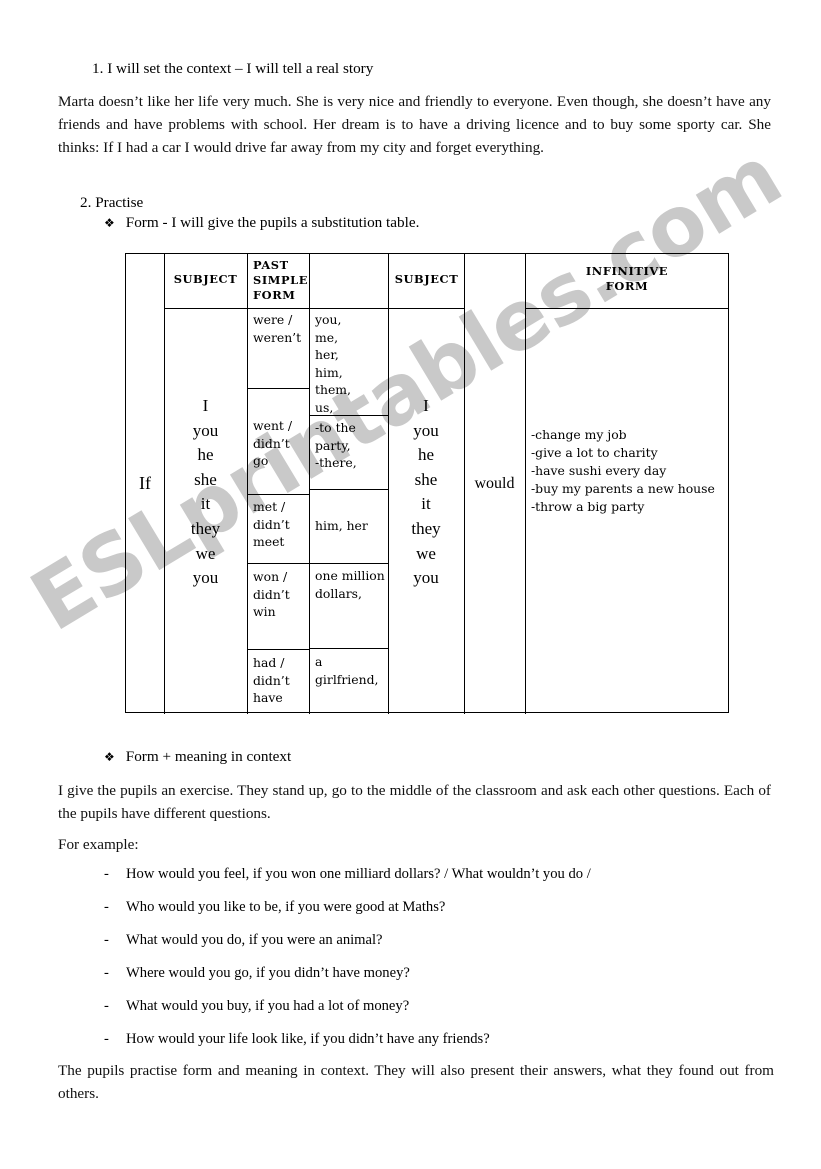  Describe the element at coordinates (626, 308) in the screenshot. I see `table-header-rule-infinitive` at that location.